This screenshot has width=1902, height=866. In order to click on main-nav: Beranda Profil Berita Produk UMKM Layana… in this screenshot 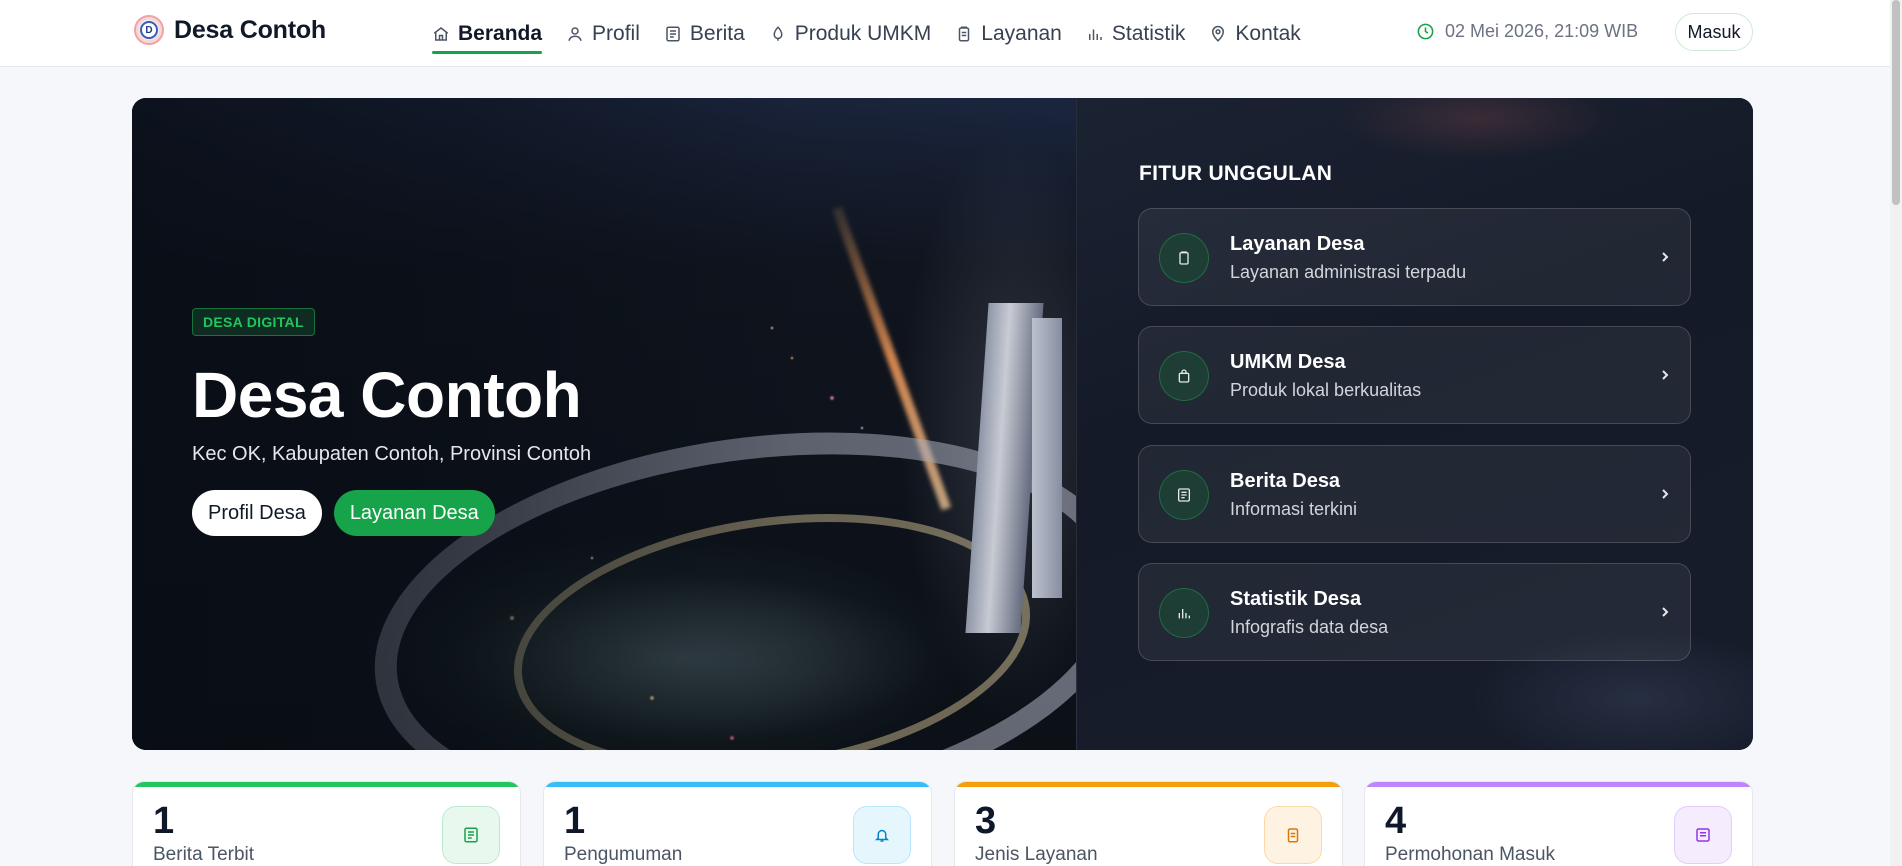, I will do `click(866, 33)`.